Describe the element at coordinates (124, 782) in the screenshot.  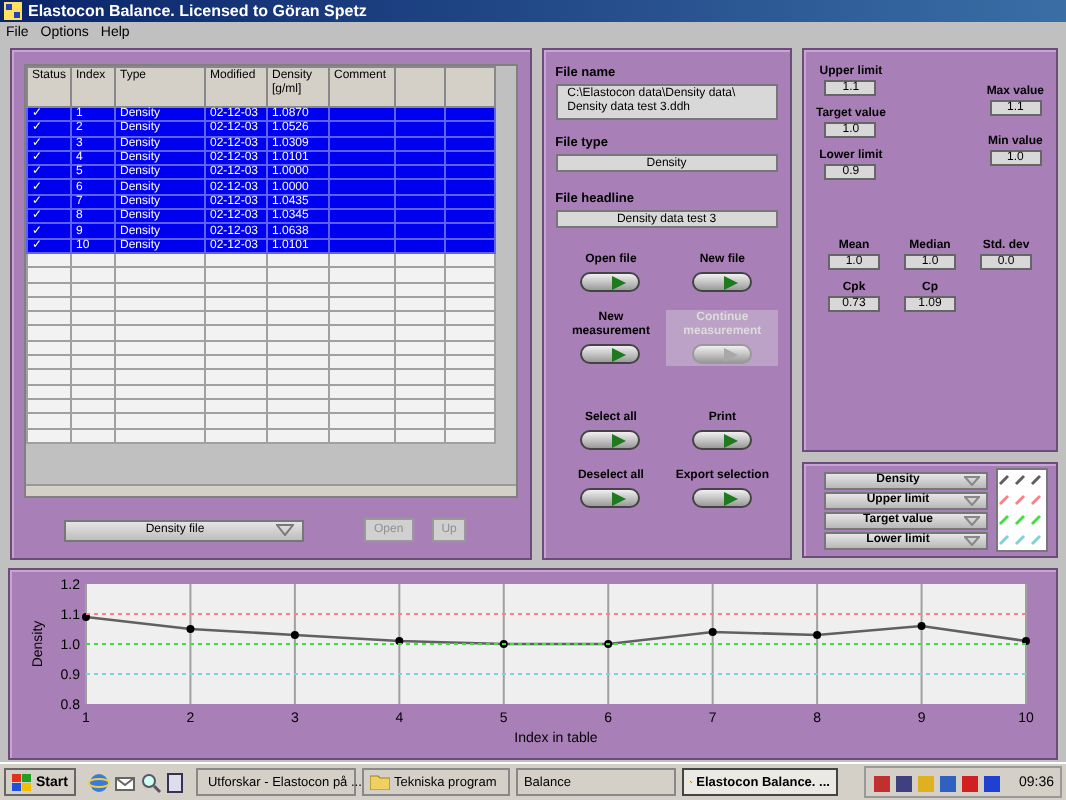
I see `envelope-icon` at that location.